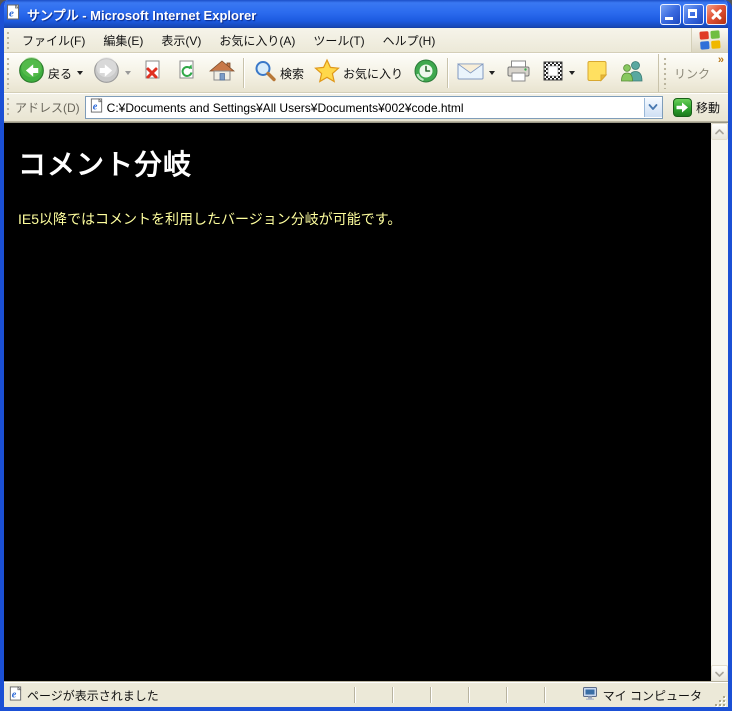 The image size is (732, 711). I want to click on links-toolbar: リンク », so click(692, 73).